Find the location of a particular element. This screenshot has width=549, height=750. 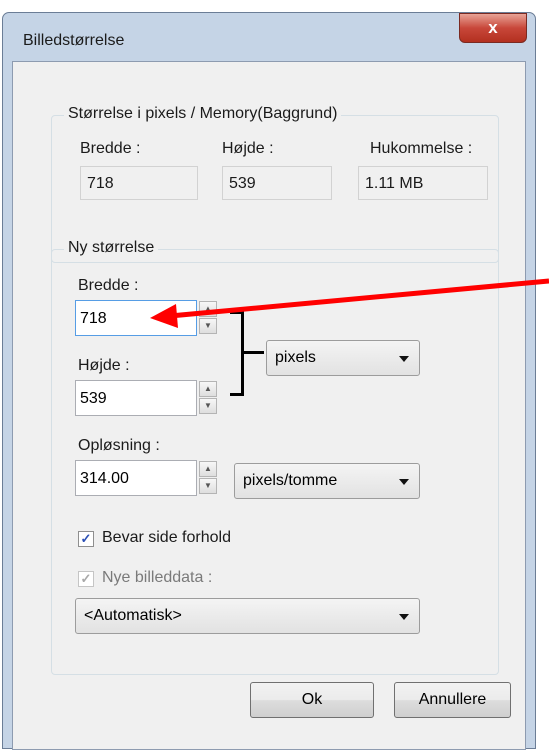

memory-label: Hukommelse : is located at coordinates (421, 148).